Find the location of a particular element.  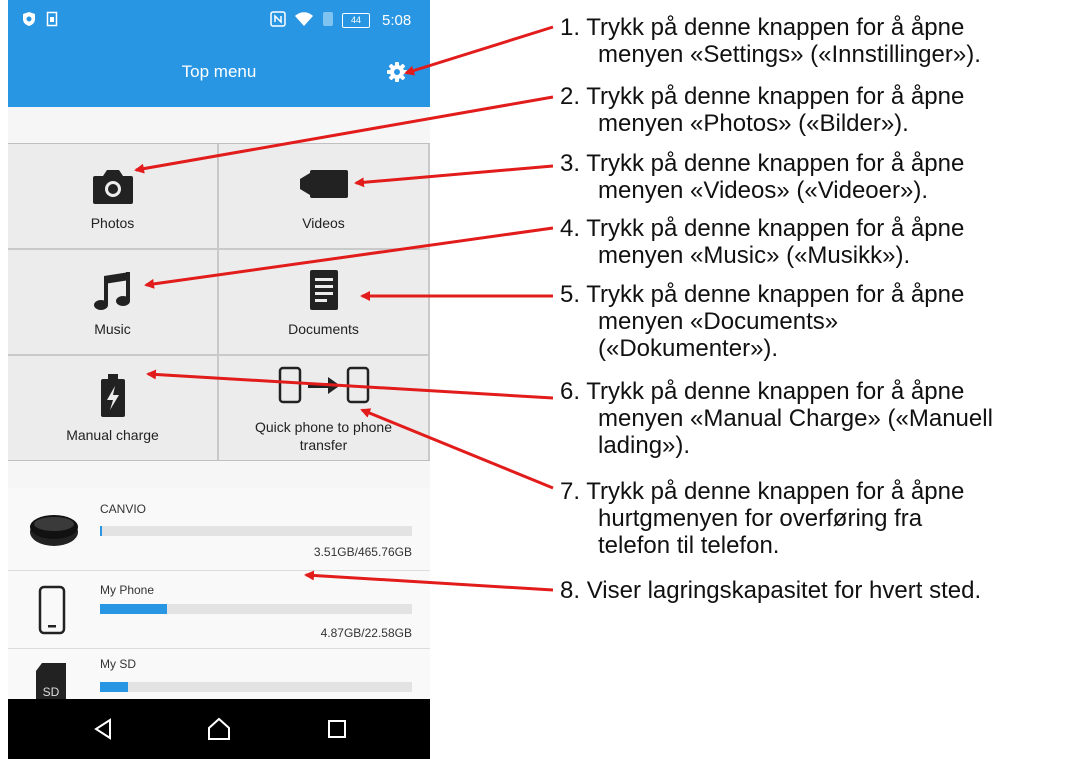

wifi-icon is located at coordinates (304, 22).